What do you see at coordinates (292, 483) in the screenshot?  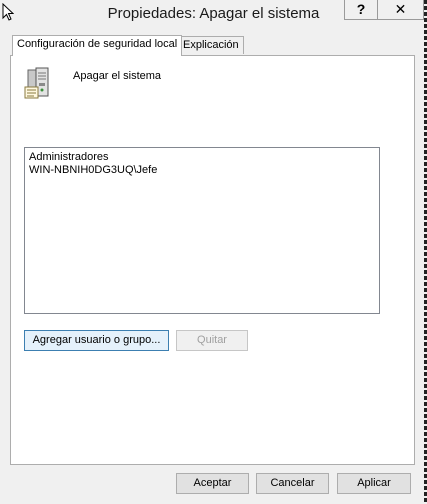 I see `cancel-button: Cancelar` at bounding box center [292, 483].